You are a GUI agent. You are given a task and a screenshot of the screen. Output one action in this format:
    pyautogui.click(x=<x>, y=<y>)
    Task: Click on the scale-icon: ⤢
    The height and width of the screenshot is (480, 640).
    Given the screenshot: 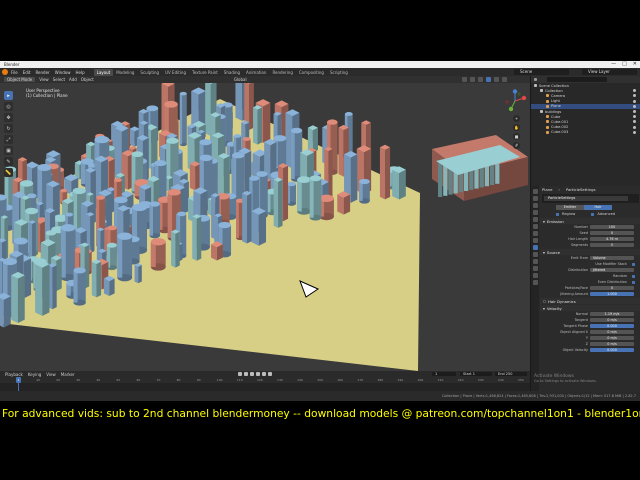 What is the action you would take?
    pyautogui.click(x=8, y=139)
    